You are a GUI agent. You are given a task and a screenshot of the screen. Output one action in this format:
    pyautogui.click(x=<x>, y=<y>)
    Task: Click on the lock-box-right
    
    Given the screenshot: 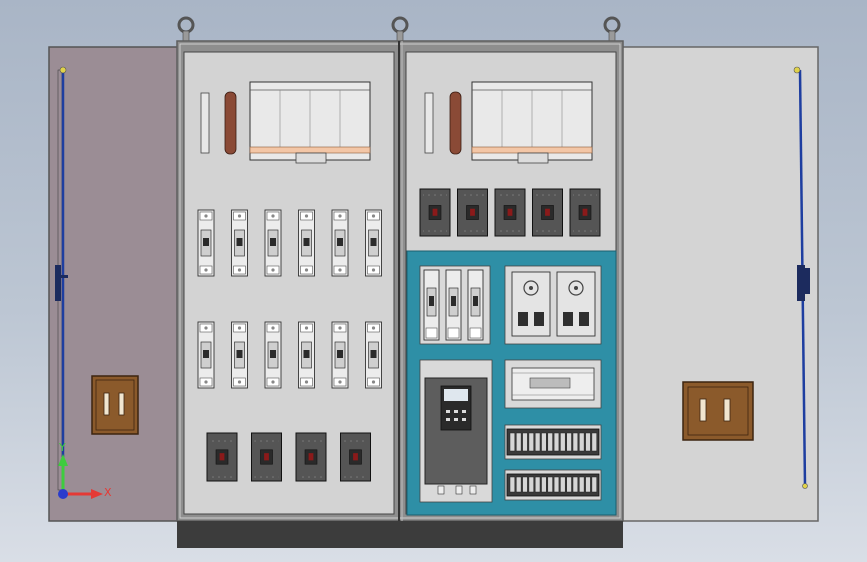 What is the action you would take?
    pyautogui.click(x=718, y=411)
    